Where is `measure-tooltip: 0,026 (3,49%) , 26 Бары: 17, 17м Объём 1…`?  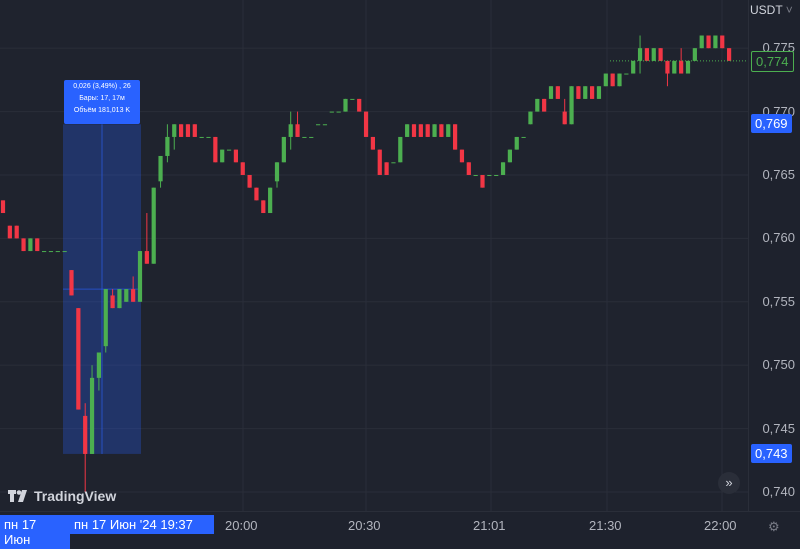 measure-tooltip: 0,026 (3,49%) , 26 Бары: 17, 17м Объём 1… is located at coordinates (102, 102).